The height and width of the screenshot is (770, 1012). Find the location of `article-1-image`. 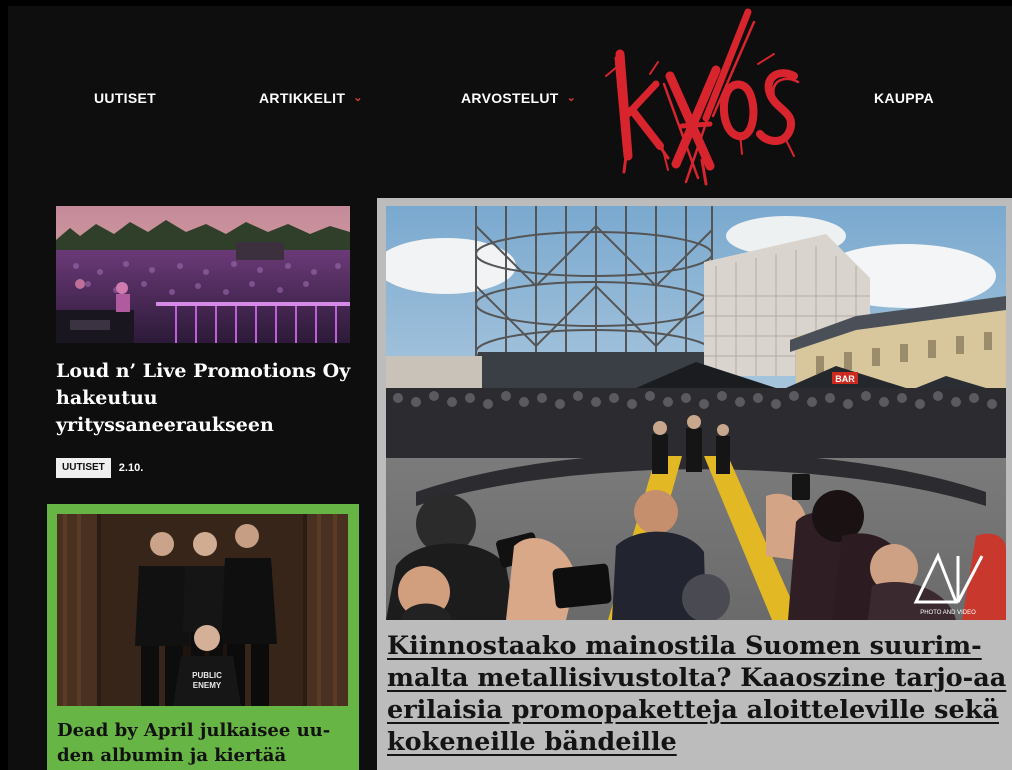

article-1-image is located at coordinates (203, 274).